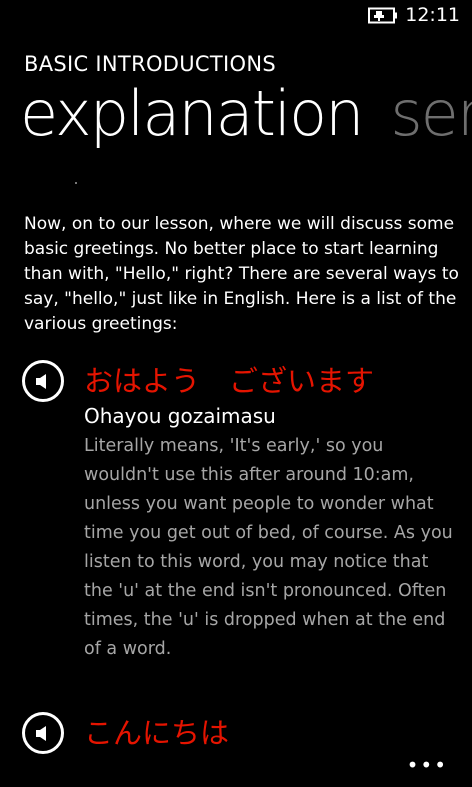  Describe the element at coordinates (150, 64) in the screenshot. I see `app-title: BASIC INTRODUCTIONS` at that location.